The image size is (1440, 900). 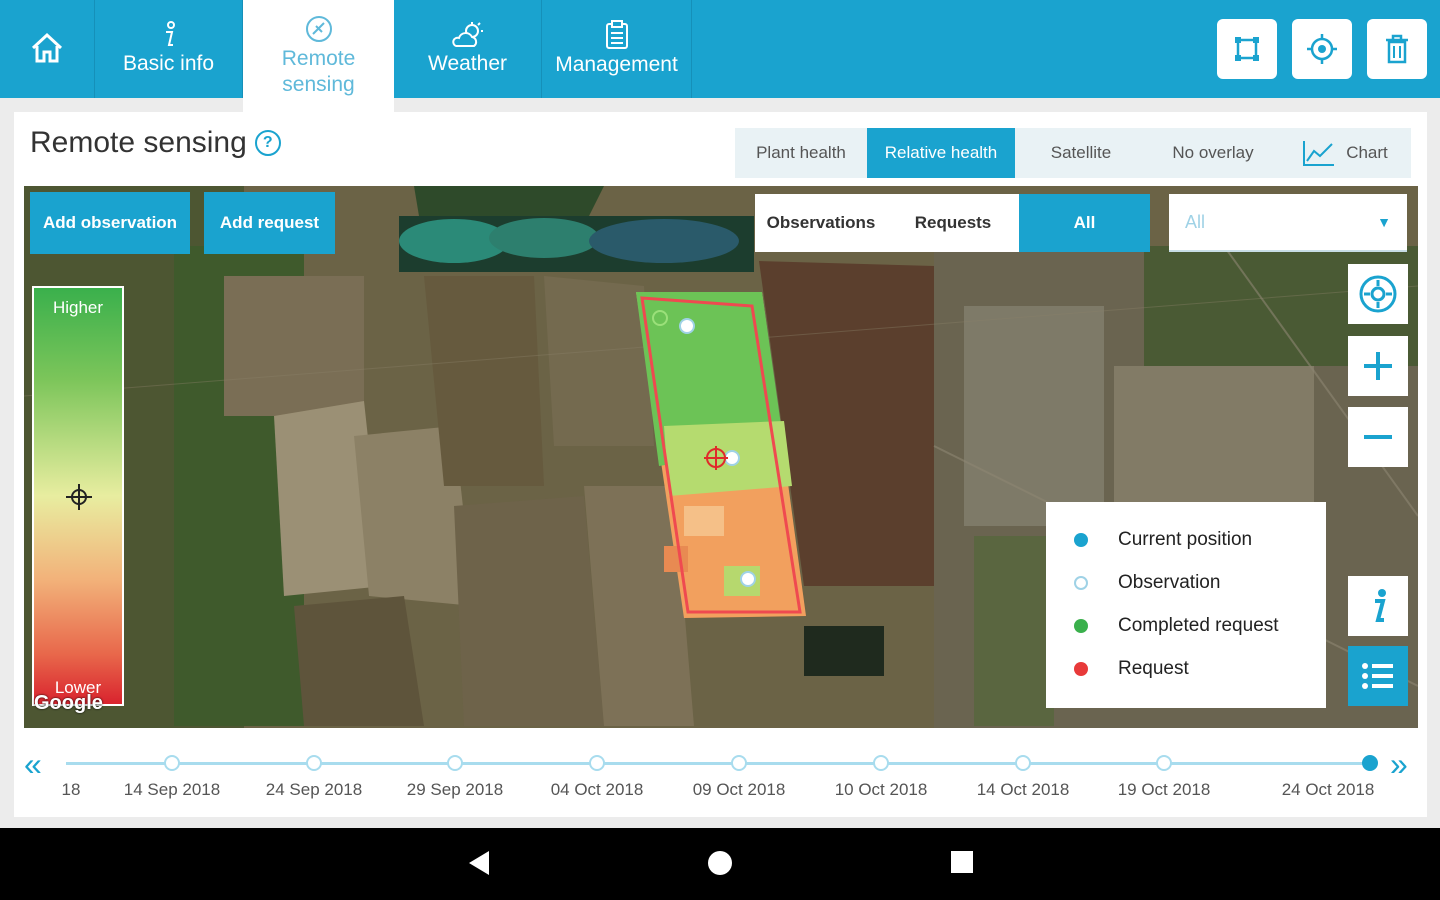 I want to click on tab-basic-info: Basic info, so click(x=169, y=49).